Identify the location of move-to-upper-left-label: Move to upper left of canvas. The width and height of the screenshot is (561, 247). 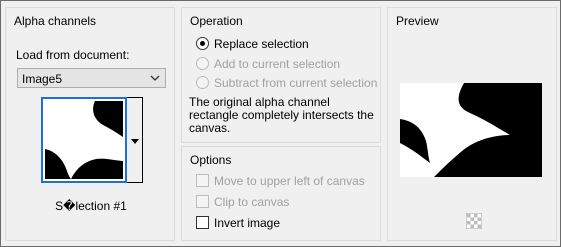
(289, 181).